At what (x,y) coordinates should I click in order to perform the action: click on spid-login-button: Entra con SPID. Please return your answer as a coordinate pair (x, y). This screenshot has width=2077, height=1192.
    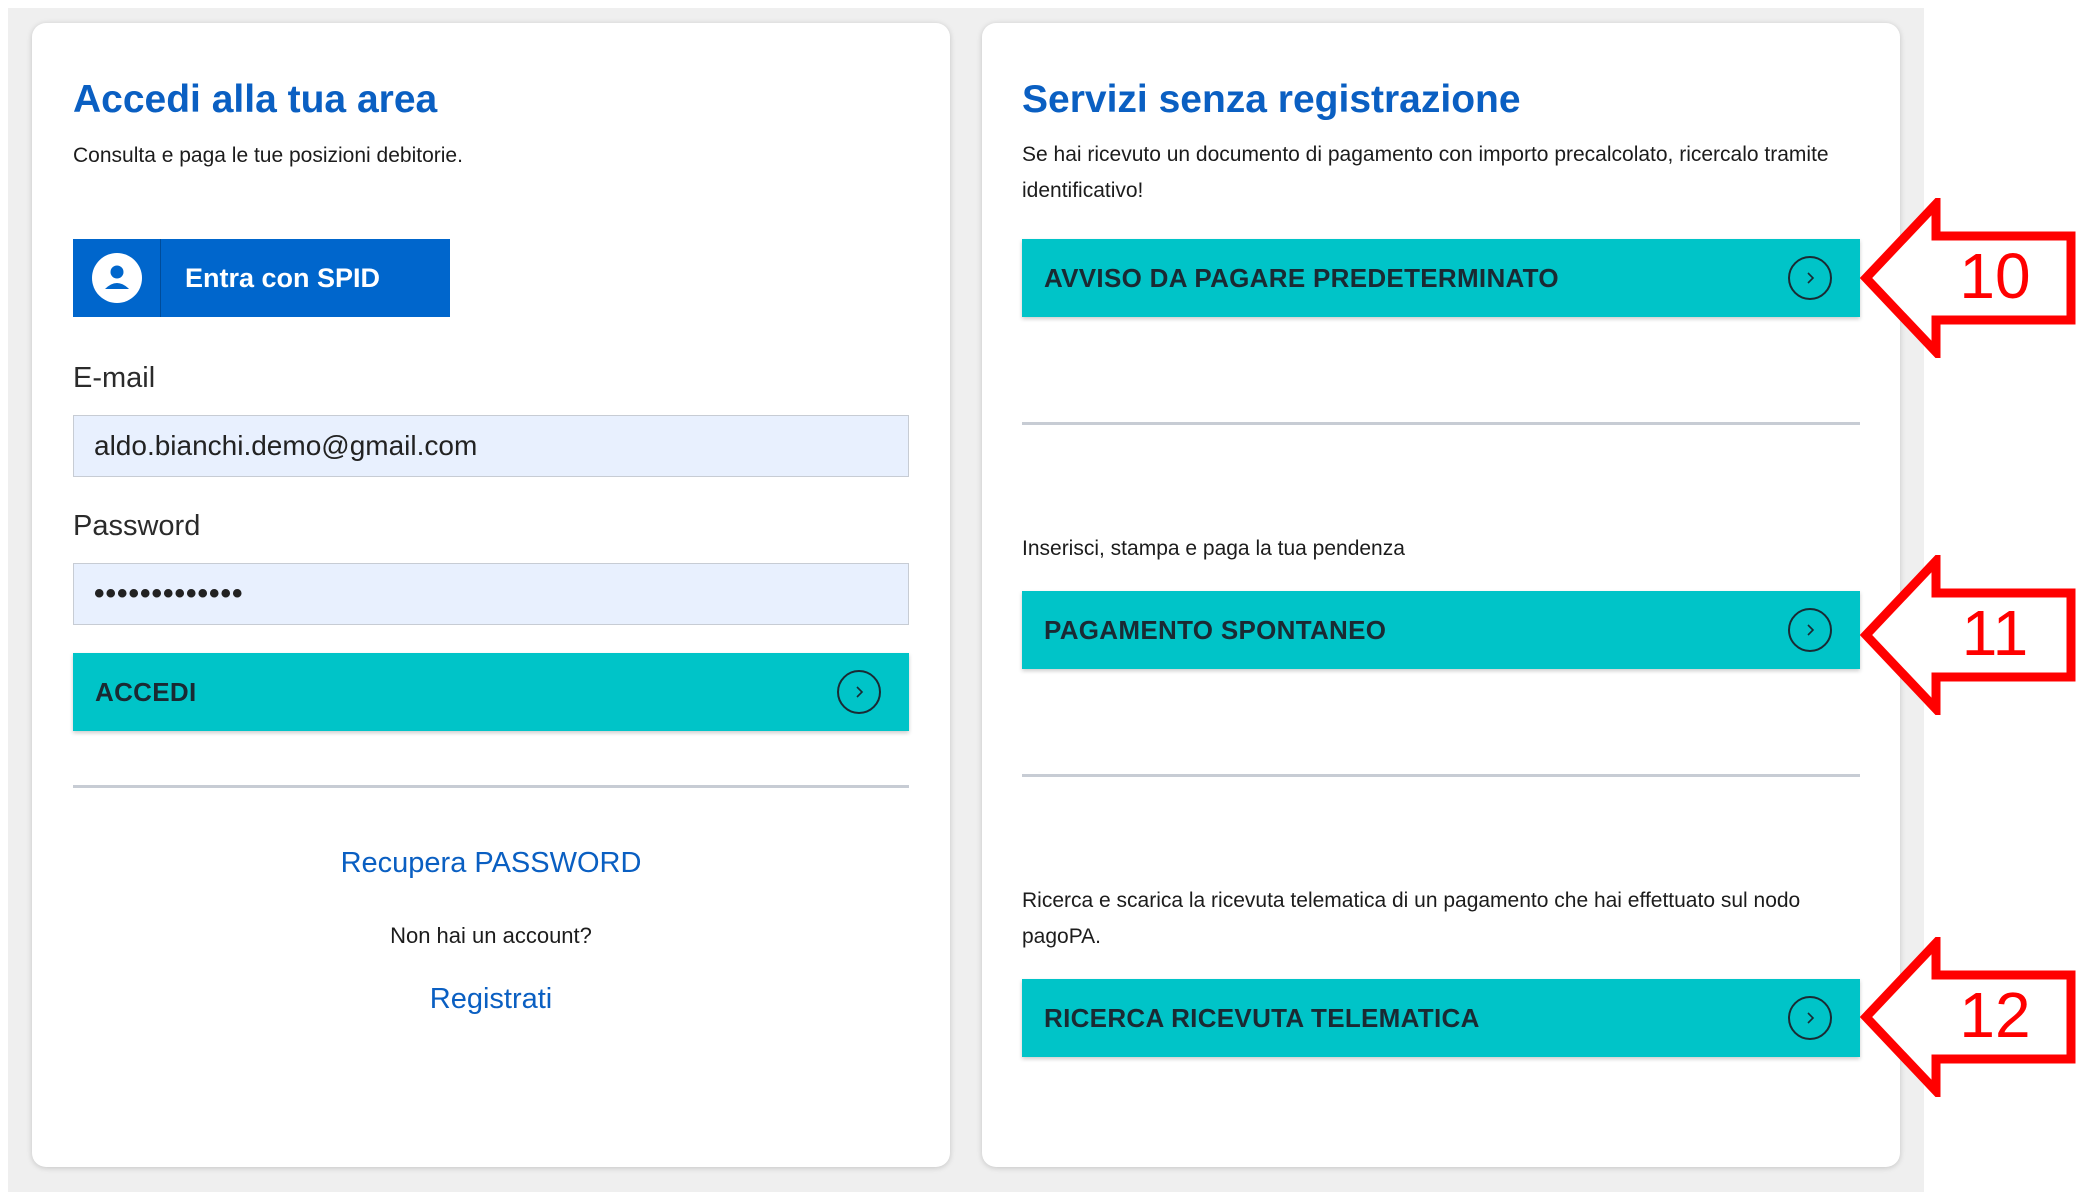
    Looking at the image, I should click on (261, 278).